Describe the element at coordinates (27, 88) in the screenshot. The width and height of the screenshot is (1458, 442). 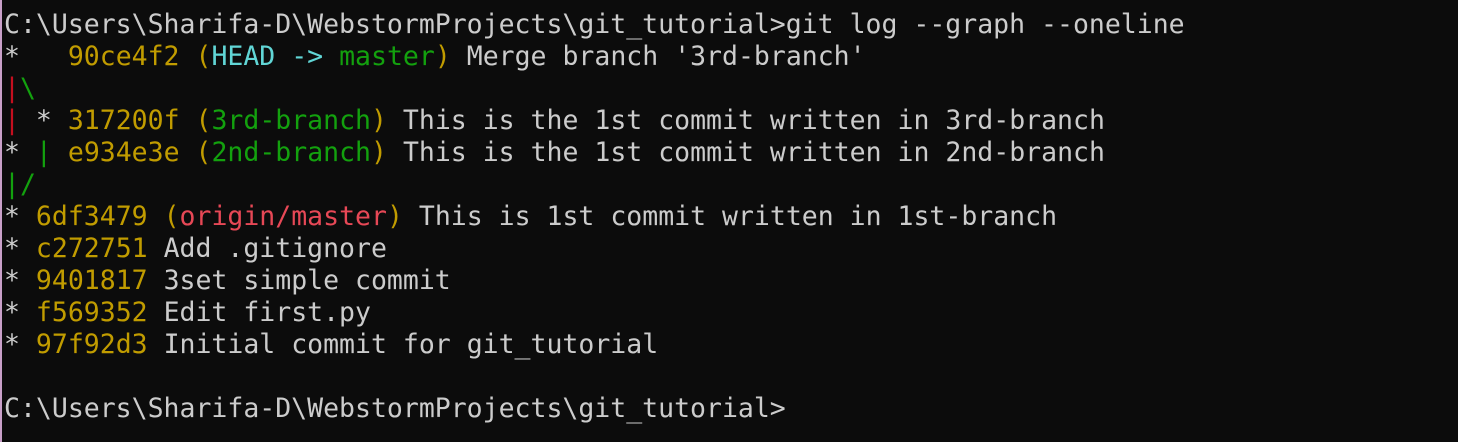
I see `terminal-text-segment: \` at that location.